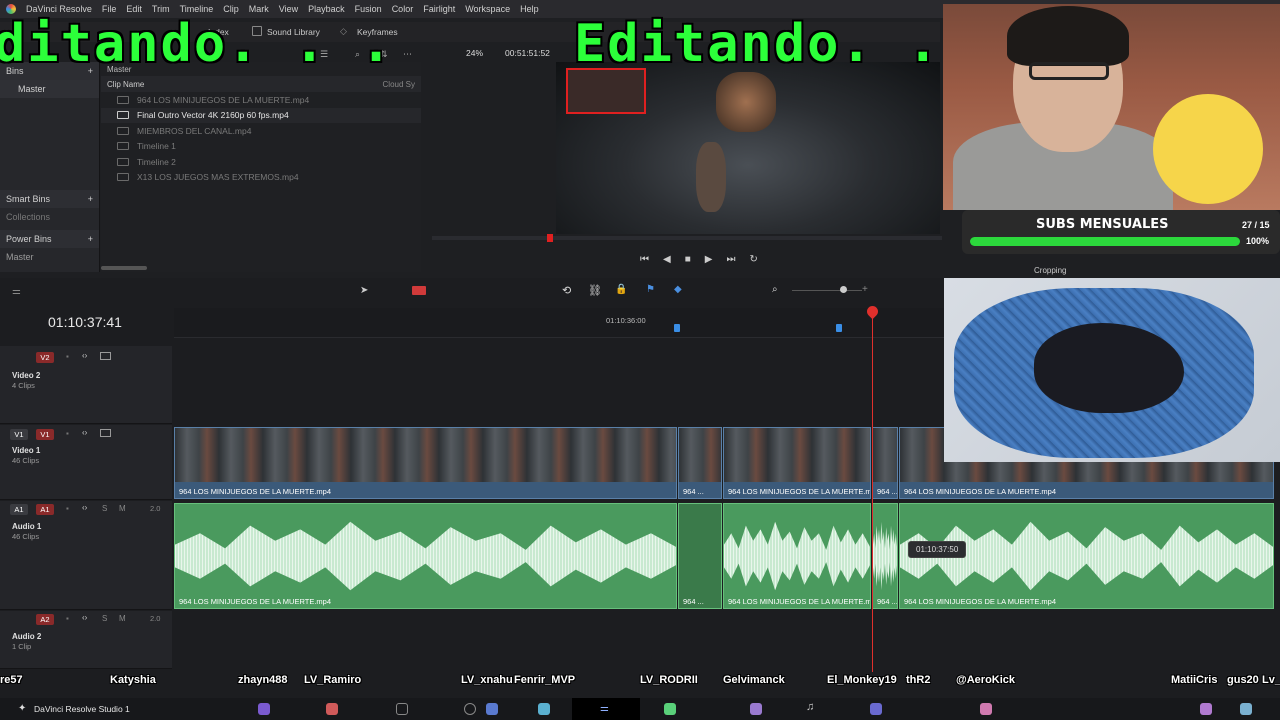  I want to click on timeline-options-icon: ⚌, so click(16, 291).